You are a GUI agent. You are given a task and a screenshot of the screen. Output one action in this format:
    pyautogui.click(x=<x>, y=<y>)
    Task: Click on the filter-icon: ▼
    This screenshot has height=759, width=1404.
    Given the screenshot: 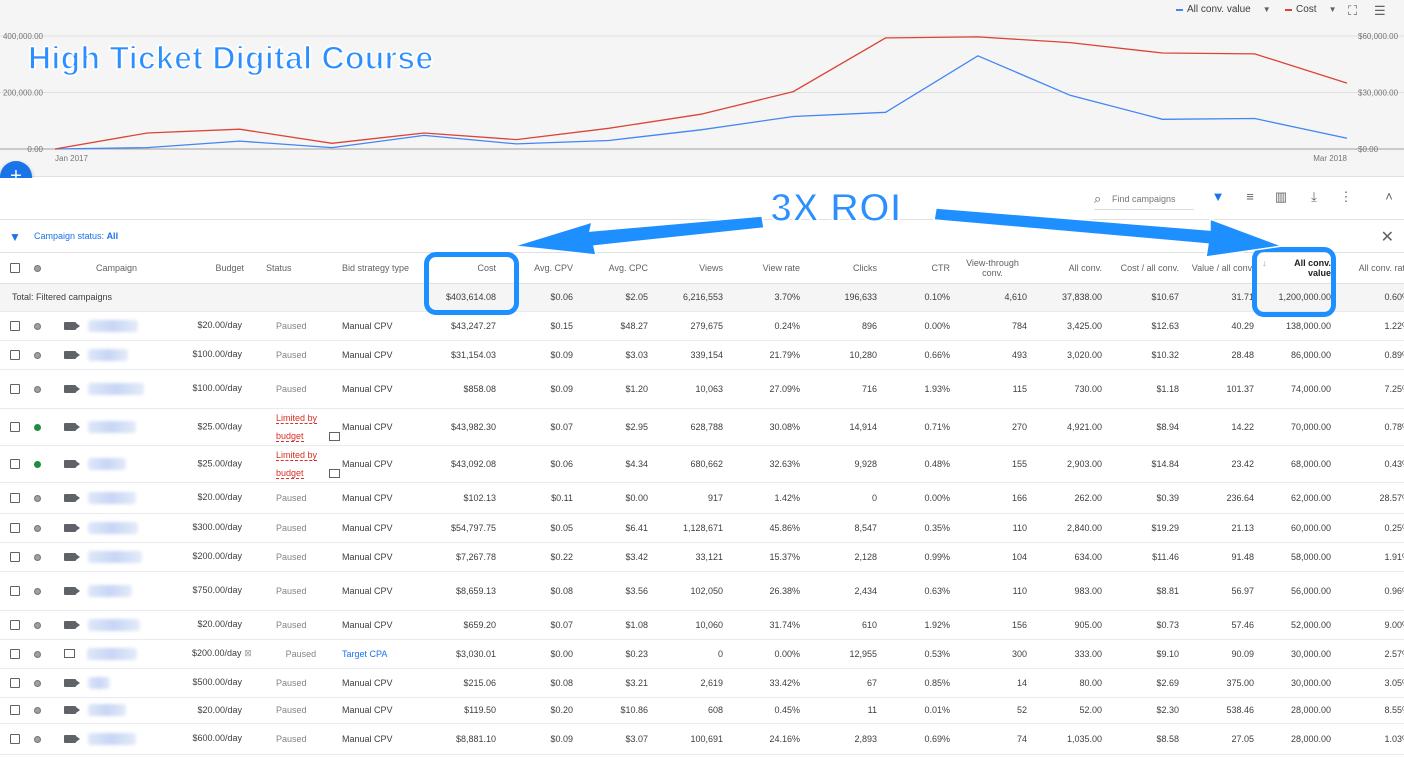 What is the action you would take?
    pyautogui.click(x=1218, y=196)
    